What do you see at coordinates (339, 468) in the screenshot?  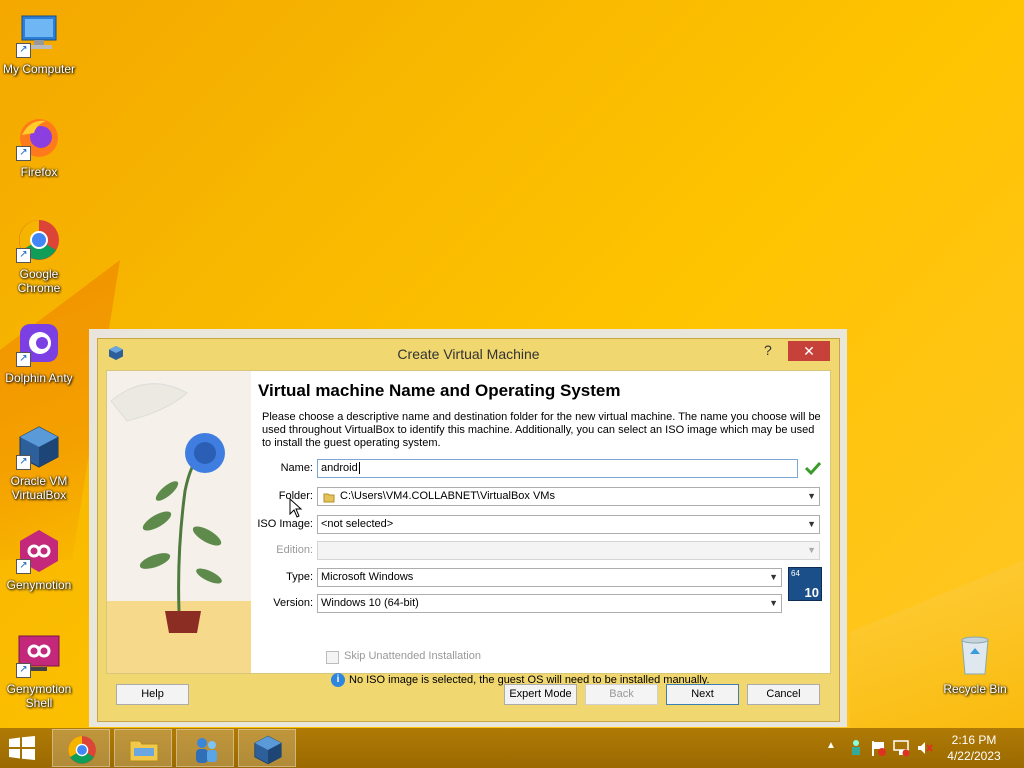 I see `name-value: android` at bounding box center [339, 468].